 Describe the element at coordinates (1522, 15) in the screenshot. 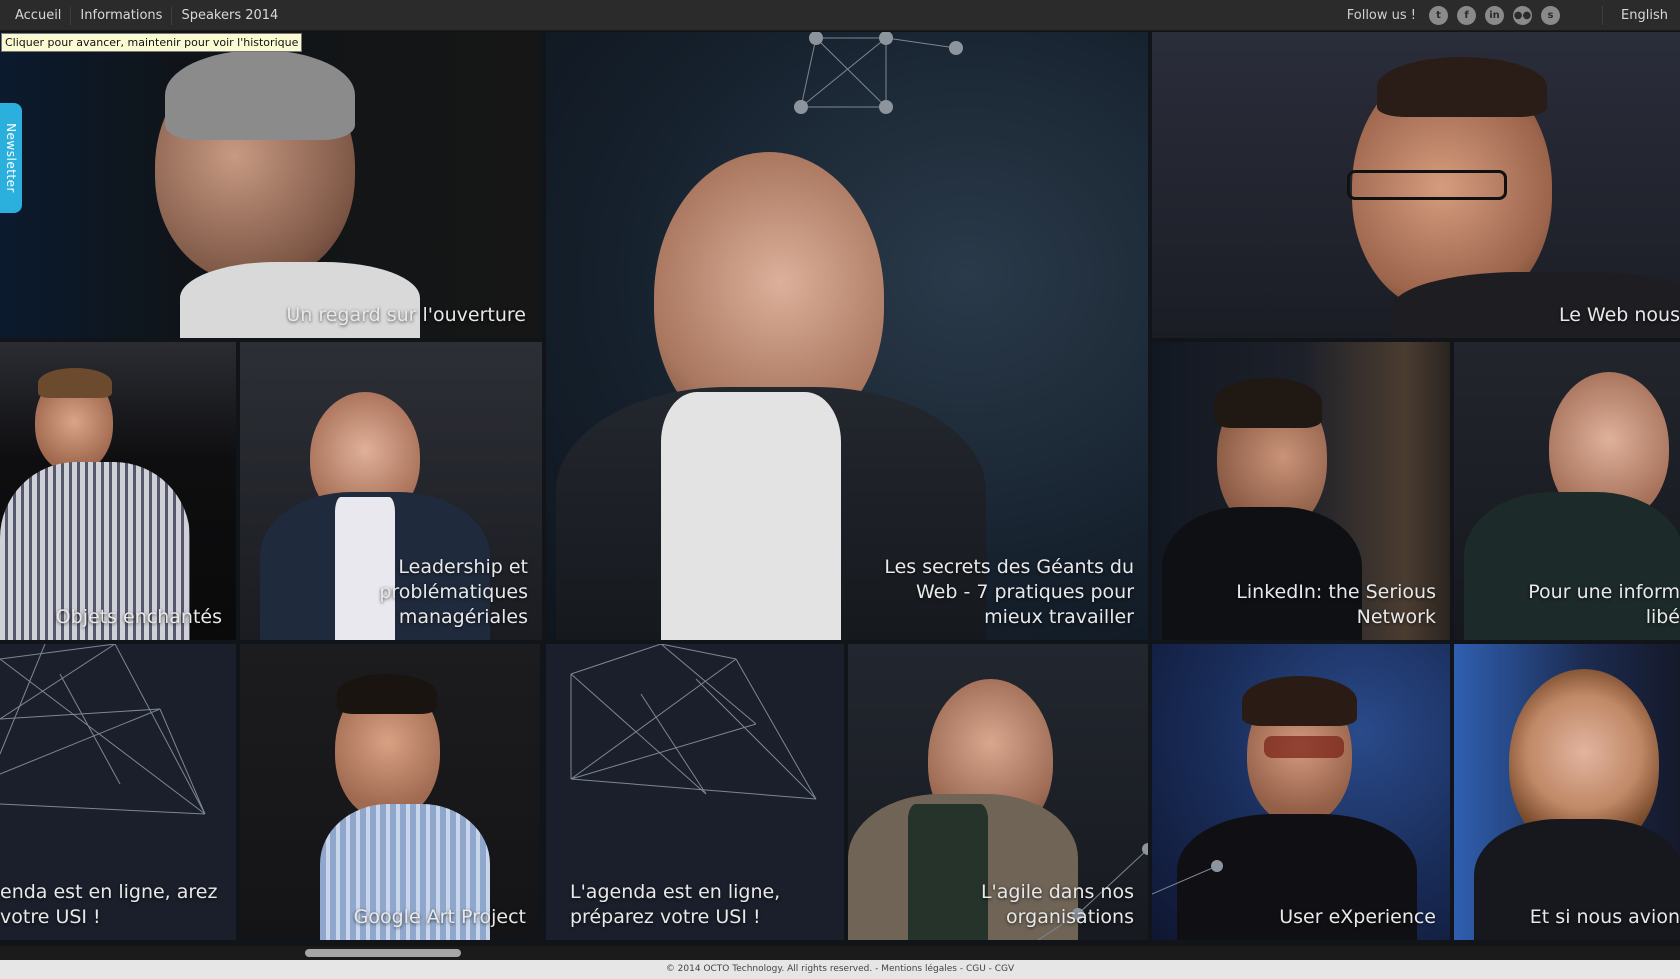

I see `flickr-icon: ●●` at that location.